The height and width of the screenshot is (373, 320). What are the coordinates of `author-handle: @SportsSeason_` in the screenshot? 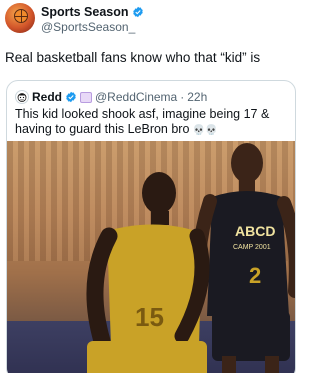 It's located at (88, 27).